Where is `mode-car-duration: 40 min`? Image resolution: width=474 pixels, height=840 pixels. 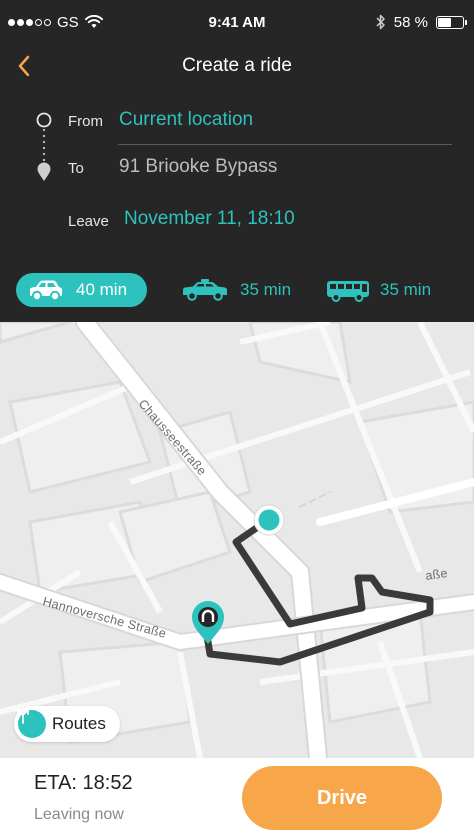
mode-car-duration: 40 min is located at coordinates (102, 289).